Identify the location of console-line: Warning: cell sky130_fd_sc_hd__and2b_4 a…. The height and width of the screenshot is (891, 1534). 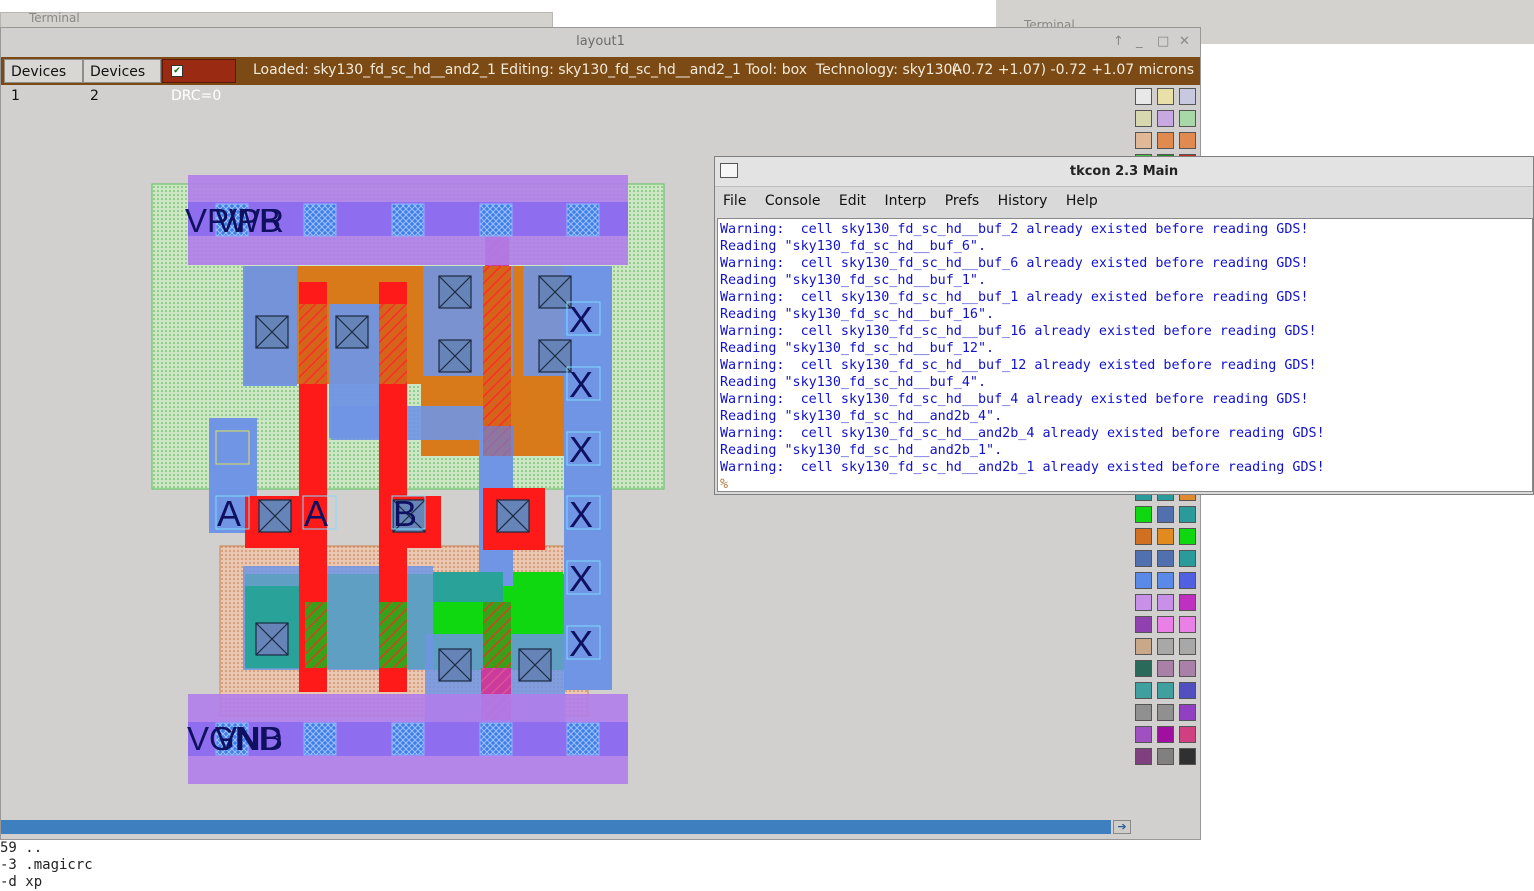
(1022, 433).